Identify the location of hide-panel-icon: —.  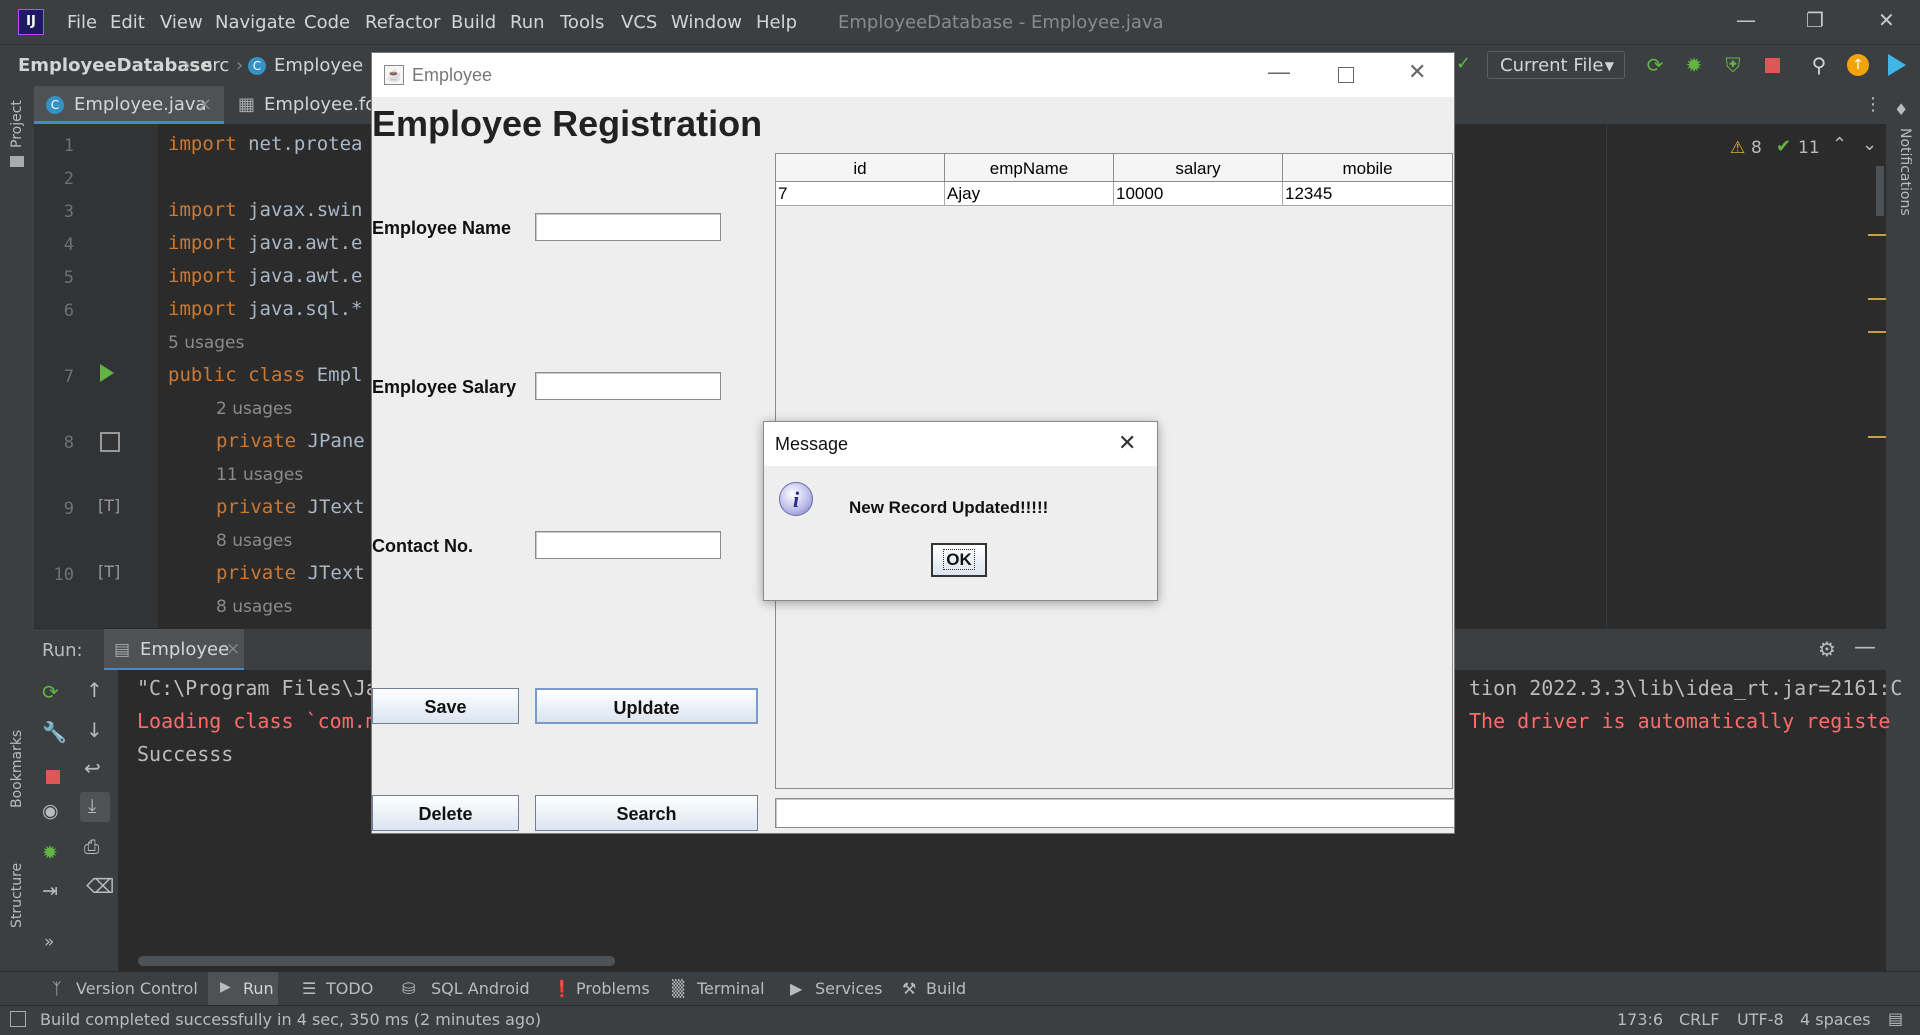
(1865, 647).